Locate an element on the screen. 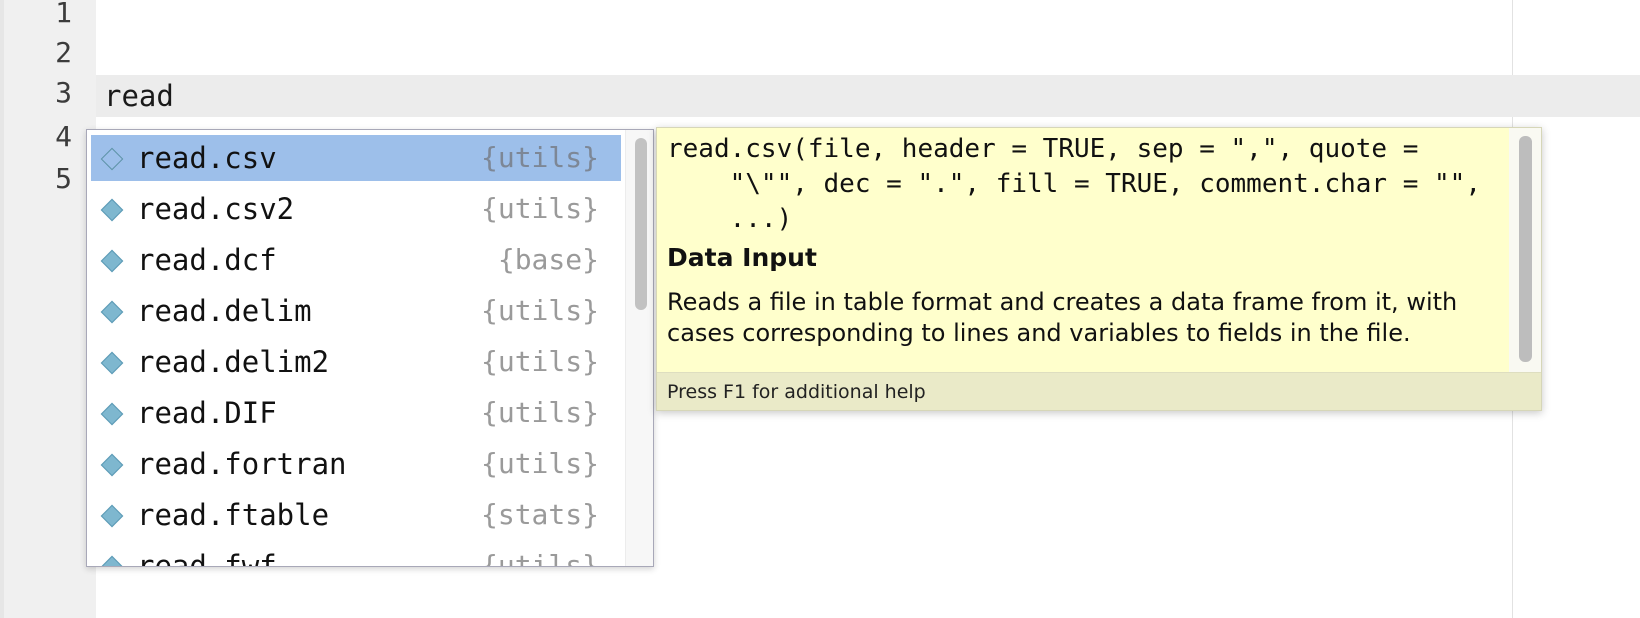 The width and height of the screenshot is (1640, 618). completion-item-name: read.delim is located at coordinates (224, 311).